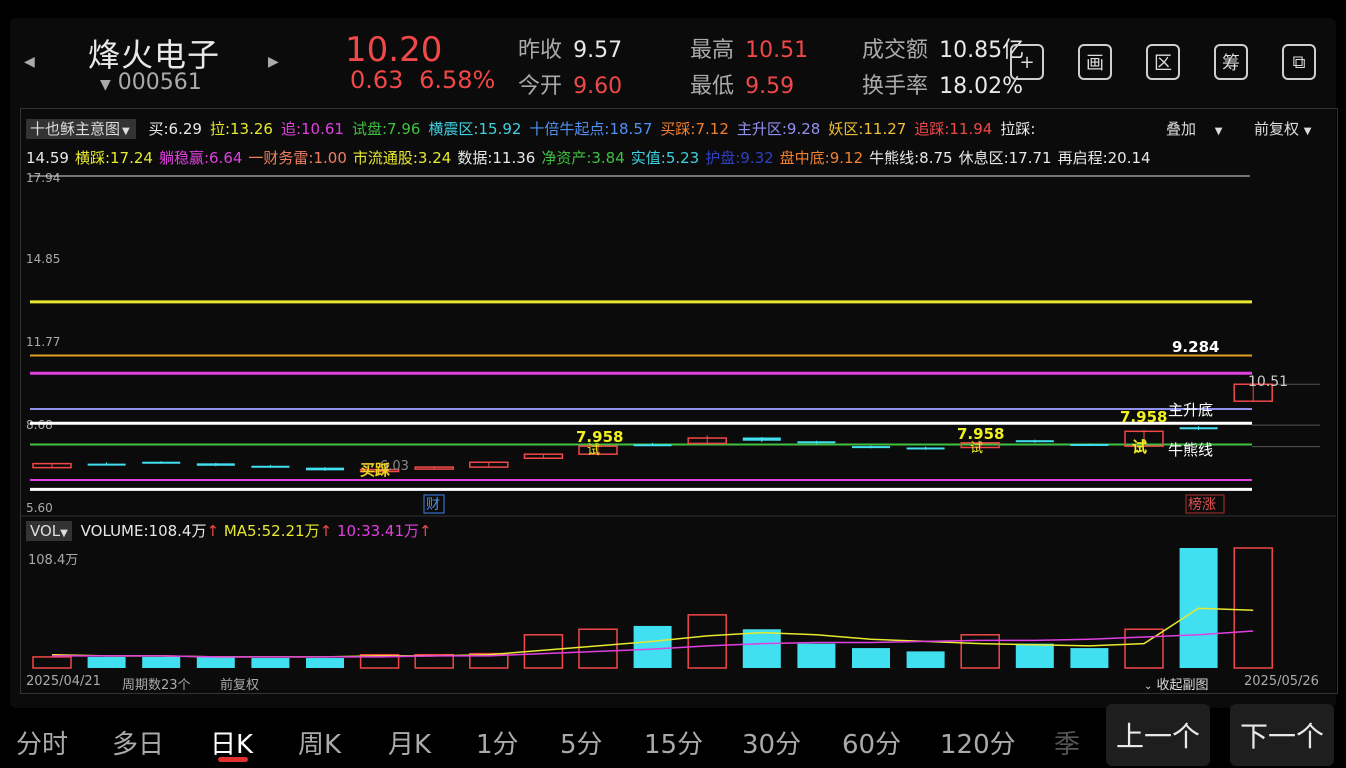  Describe the element at coordinates (45, 531) in the screenshot. I see `volume-indicator-name: VOL` at that location.